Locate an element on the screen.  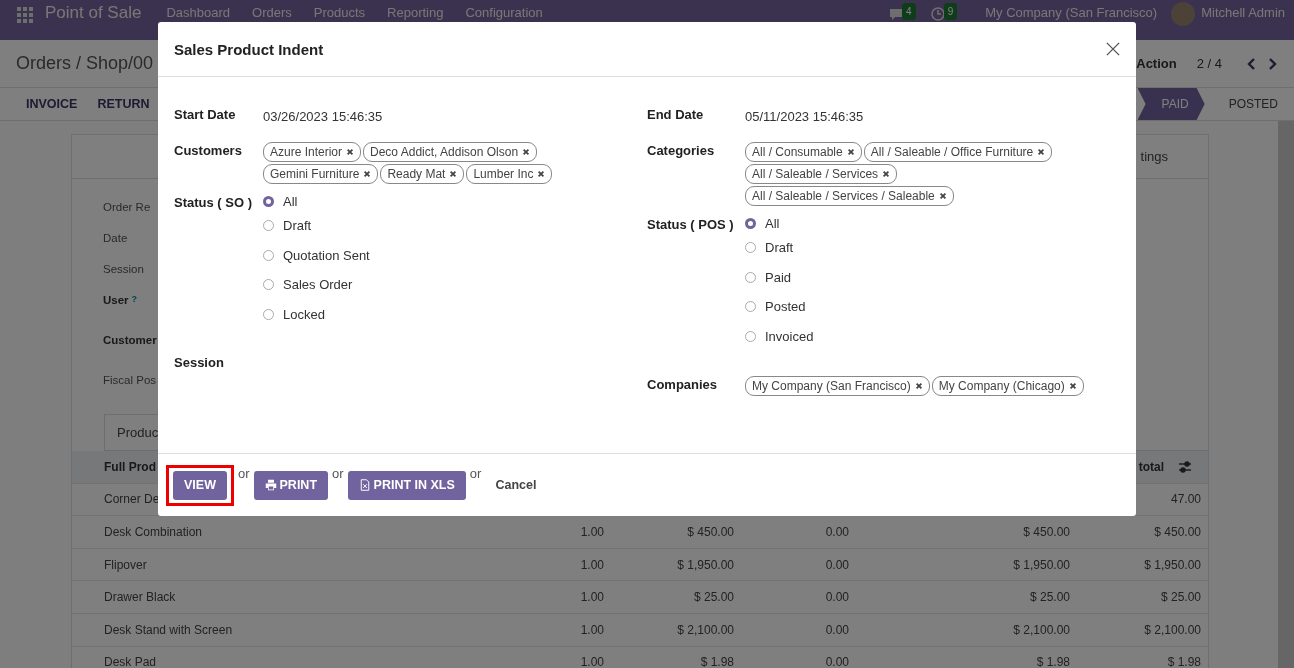
table-cell-text: $ 1,950.00 is located at coordinates (705, 564).